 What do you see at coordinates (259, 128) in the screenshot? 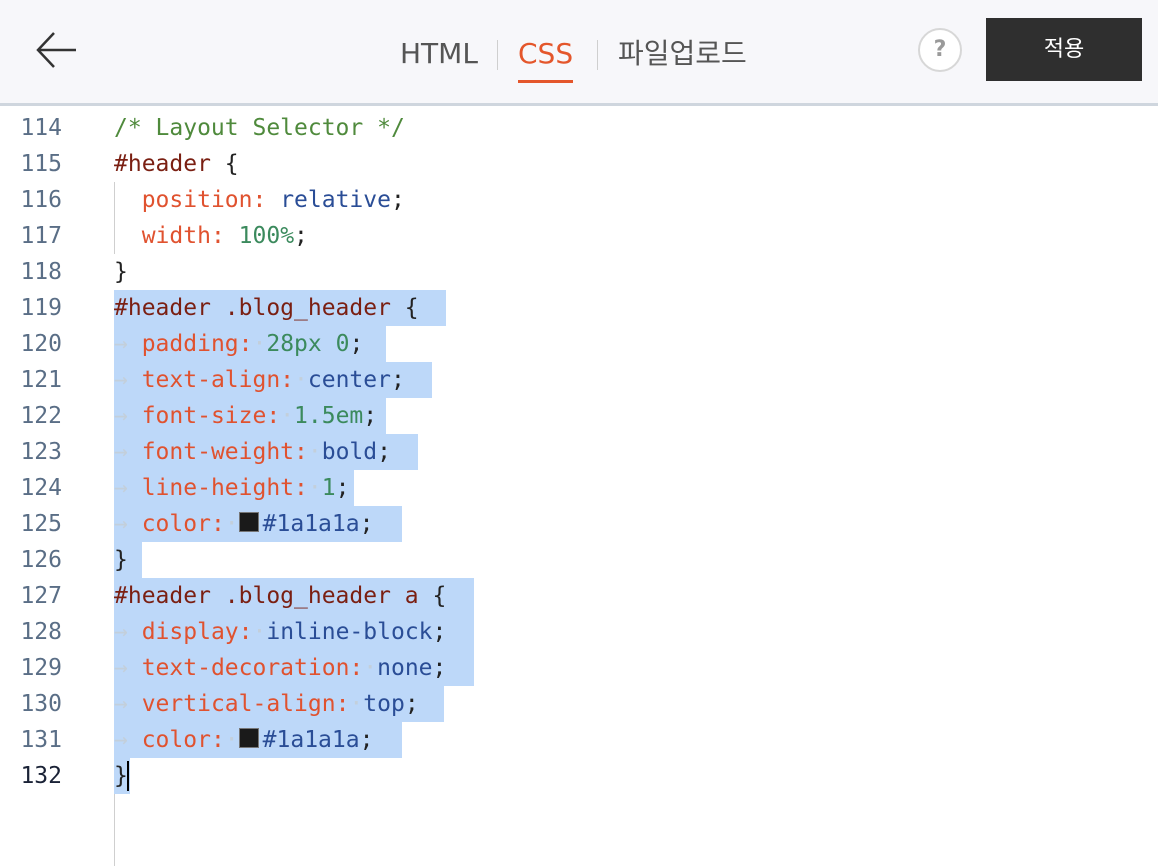
I see `css-comment: /* Layout Selector */` at bounding box center [259, 128].